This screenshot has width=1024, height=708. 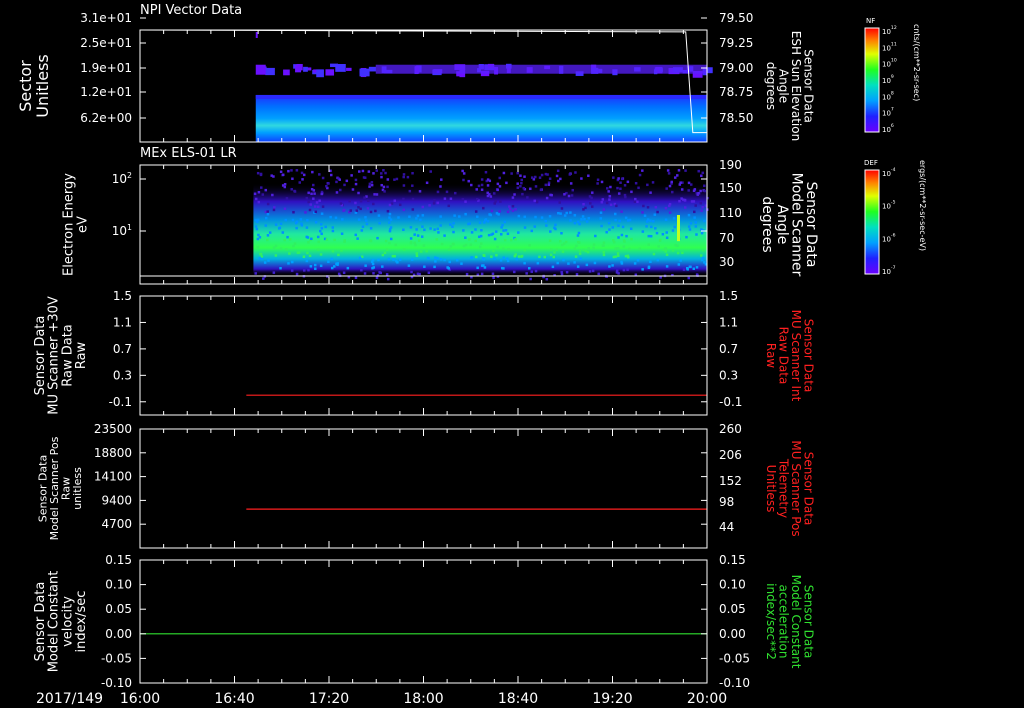 What do you see at coordinates (726, 238) in the screenshot?
I see `right-tick-label: 70` at bounding box center [726, 238].